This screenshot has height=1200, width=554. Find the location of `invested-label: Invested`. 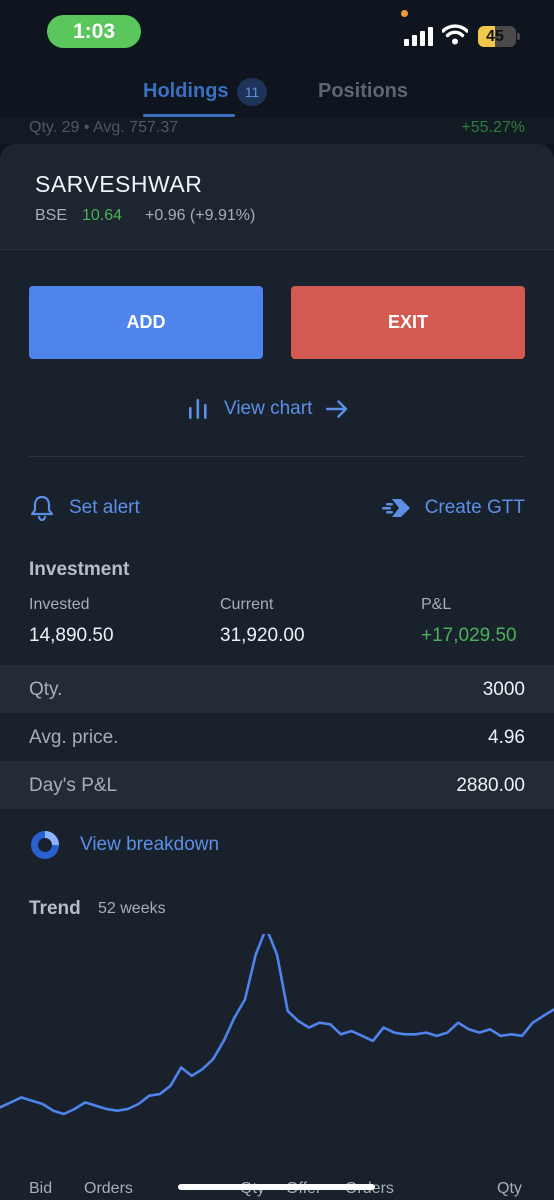

invested-label: Invested is located at coordinates (59, 604).